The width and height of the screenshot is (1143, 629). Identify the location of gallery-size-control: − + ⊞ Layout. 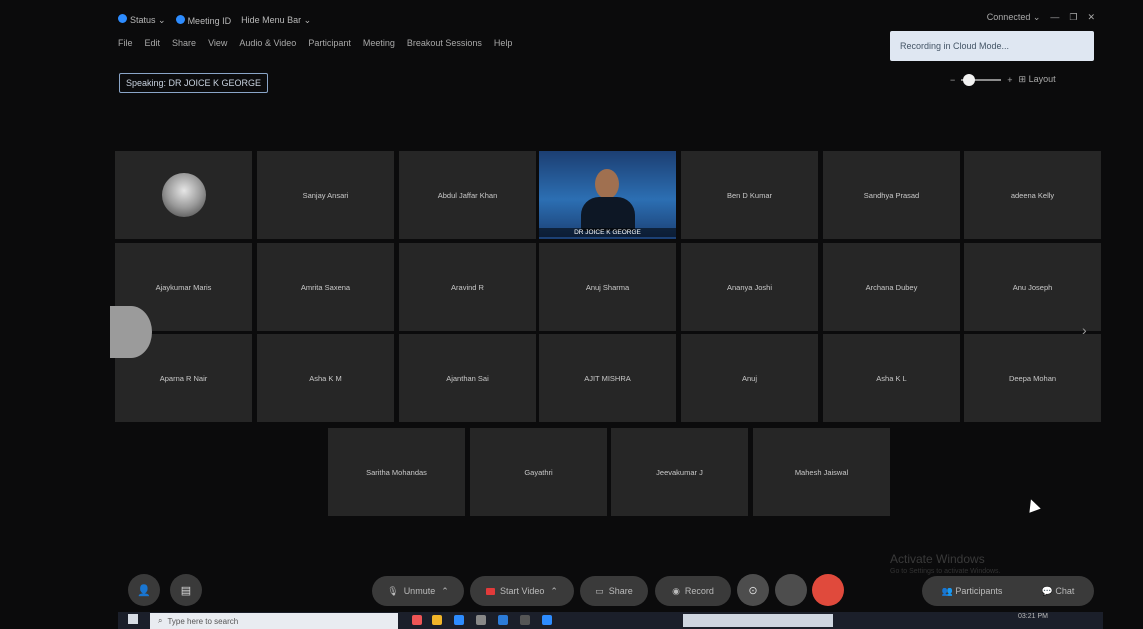
(1003, 79).